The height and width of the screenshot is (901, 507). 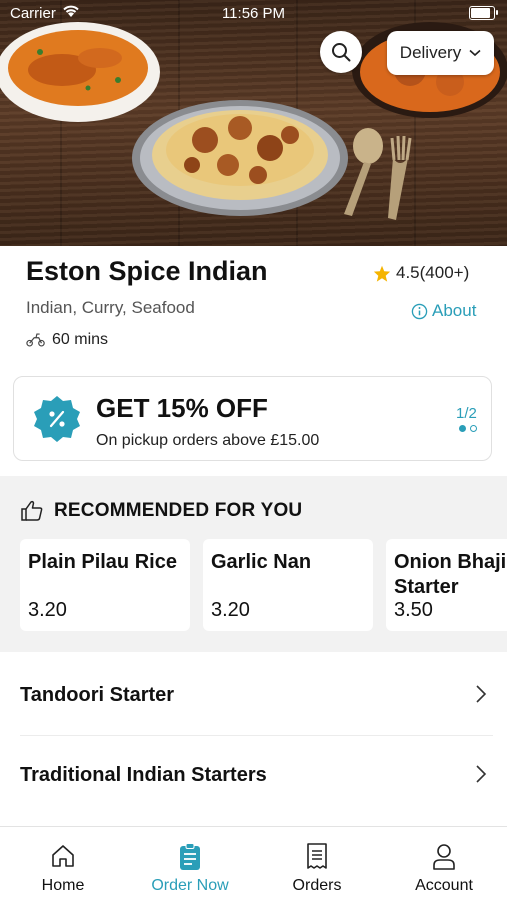 I want to click on recommended-item-card: Garlic Nan 3.20, so click(x=288, y=585).